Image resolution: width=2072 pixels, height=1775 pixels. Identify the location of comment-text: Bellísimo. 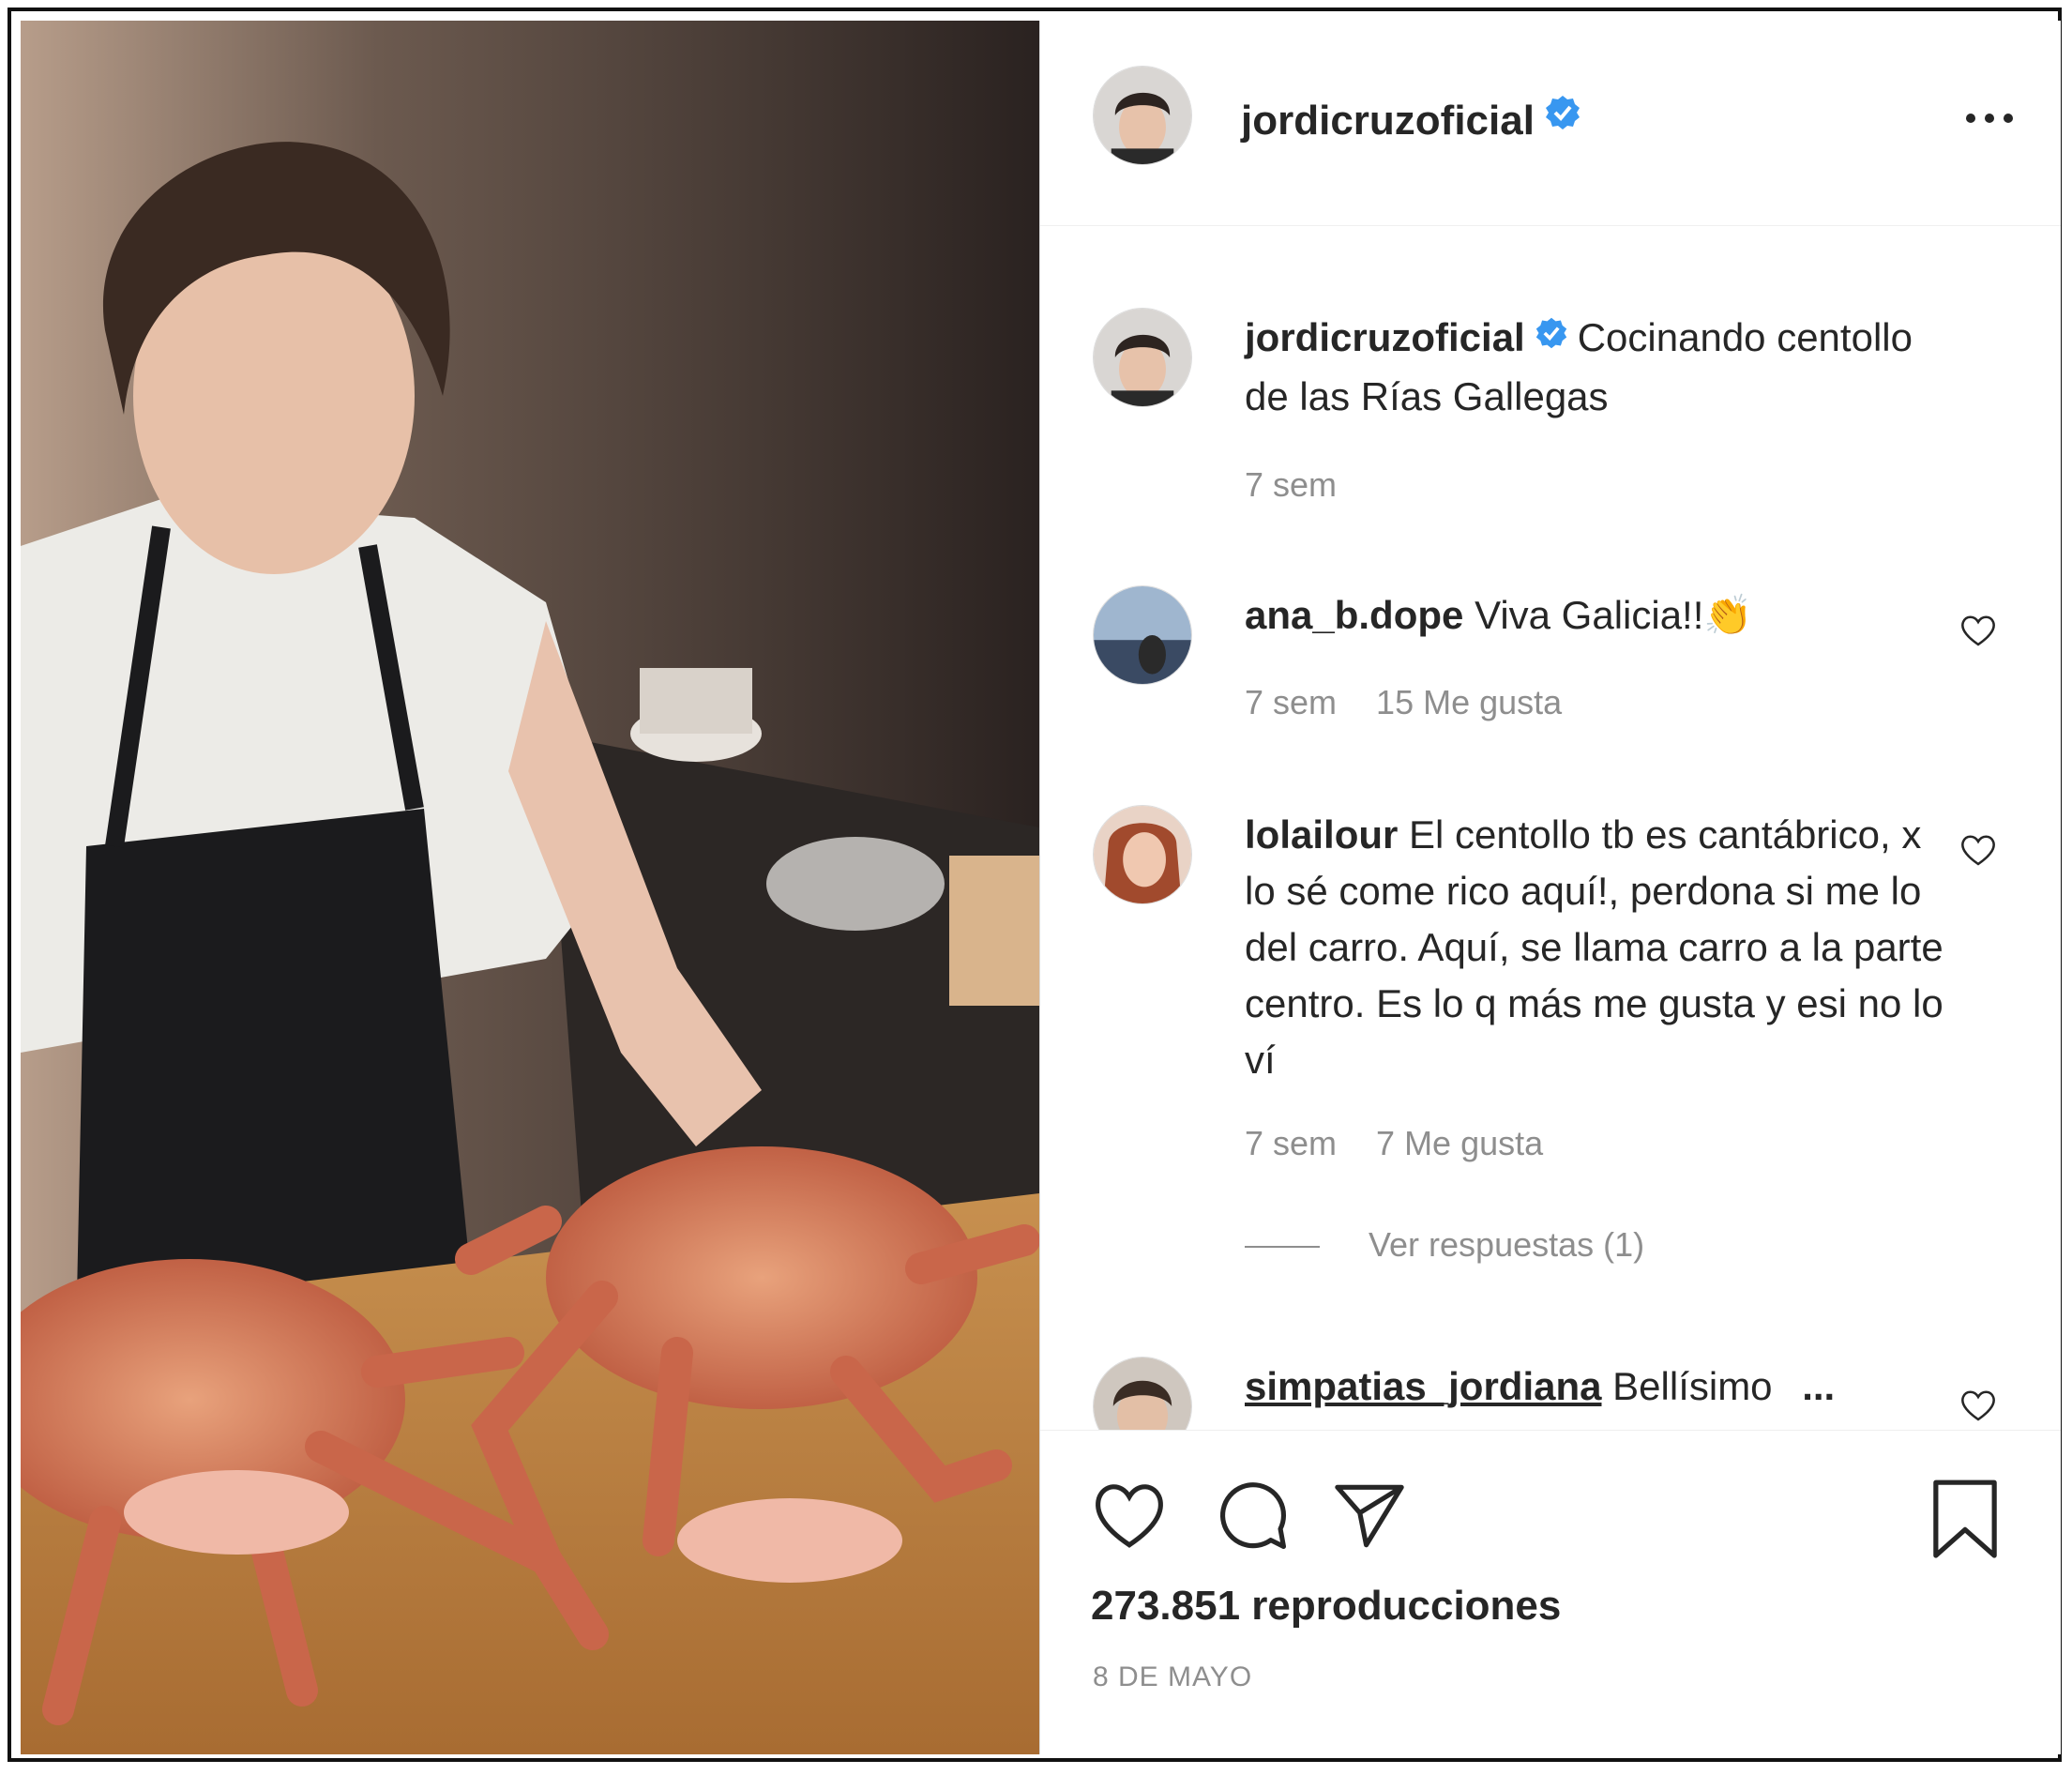
(1692, 1386).